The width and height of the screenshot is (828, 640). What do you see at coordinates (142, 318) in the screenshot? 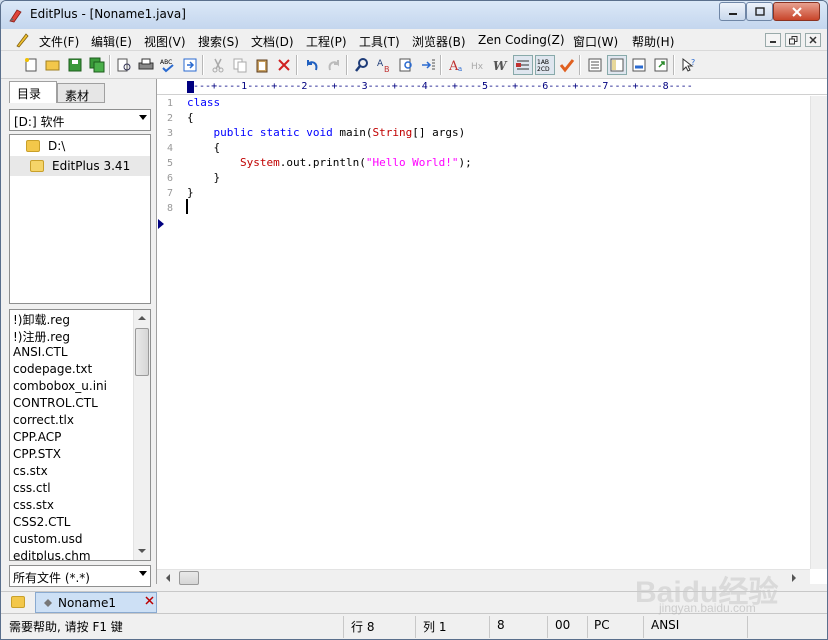
I see `scroll-up-icon` at bounding box center [142, 318].